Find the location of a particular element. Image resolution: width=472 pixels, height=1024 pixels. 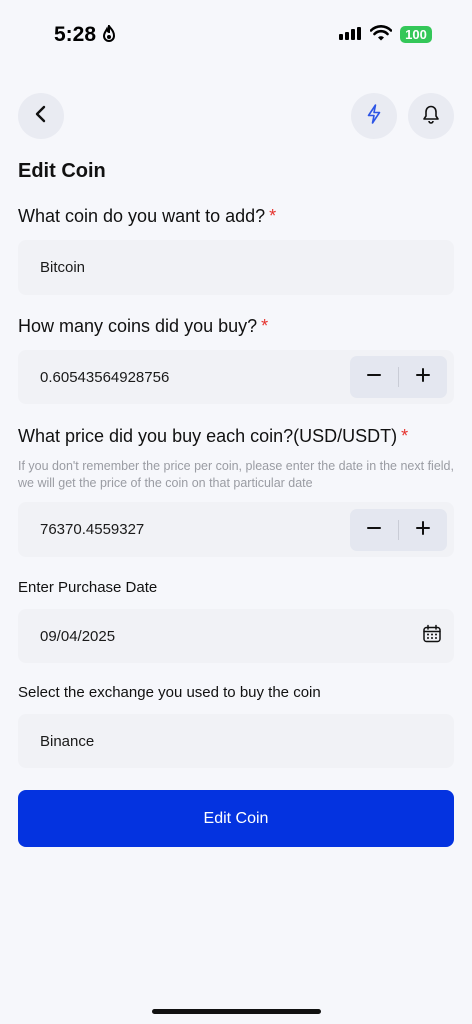

exchange-input: Binance is located at coordinates (236, 741).